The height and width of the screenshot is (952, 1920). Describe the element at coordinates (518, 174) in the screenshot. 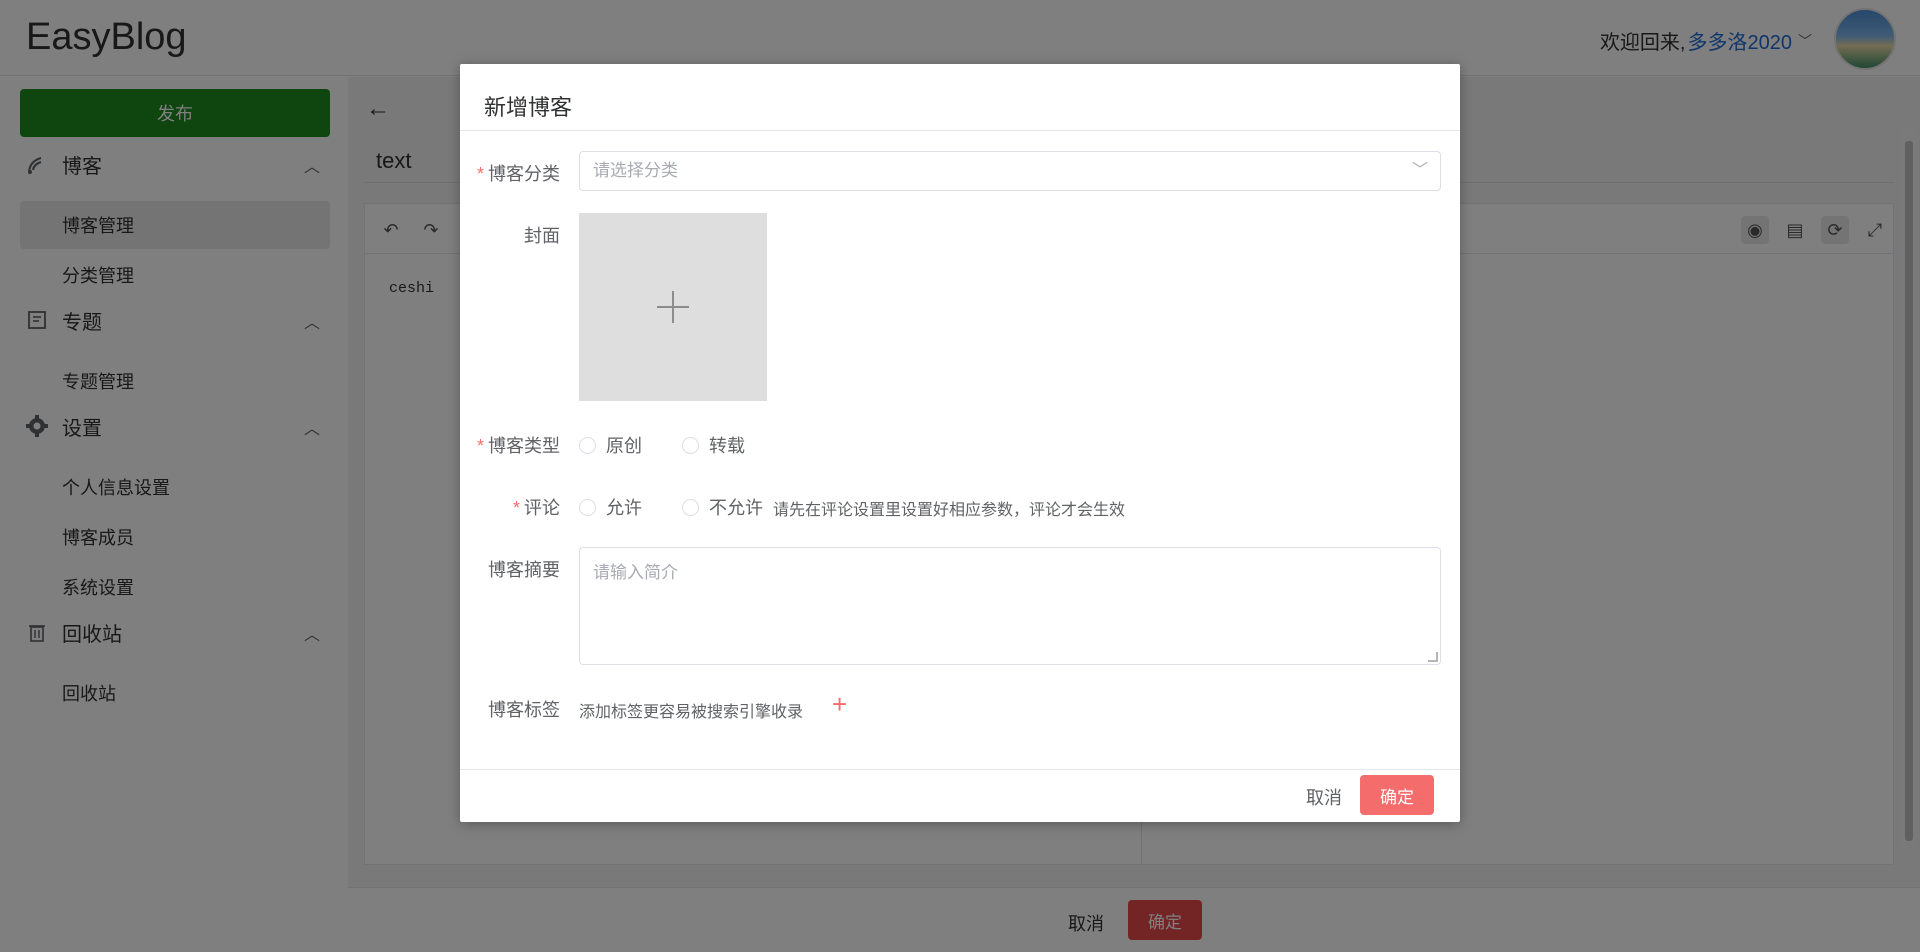

I see `category-label: * 博客分类` at that location.